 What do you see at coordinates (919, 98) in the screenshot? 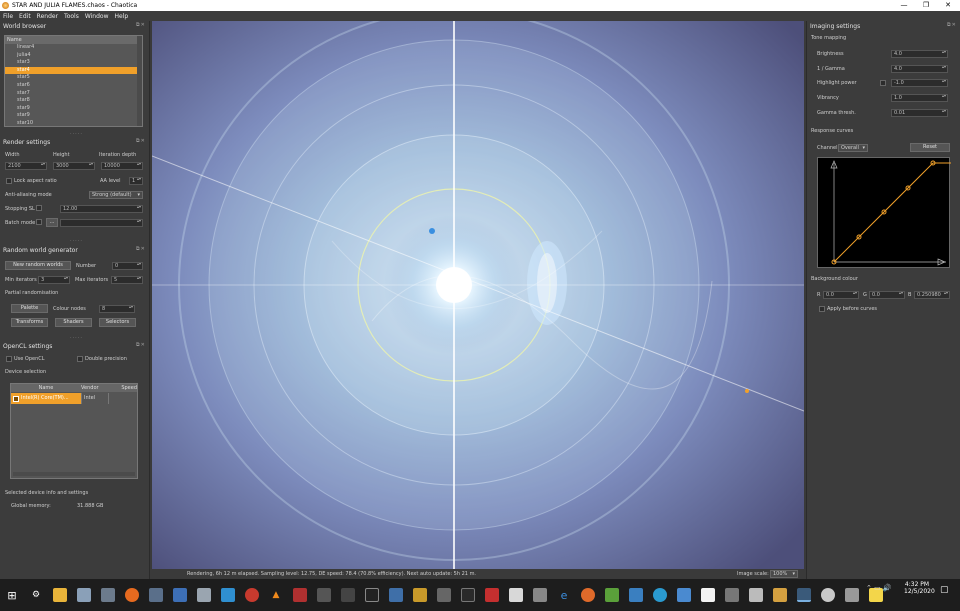
I see `vibrancy-input: 1.0` at bounding box center [919, 98].